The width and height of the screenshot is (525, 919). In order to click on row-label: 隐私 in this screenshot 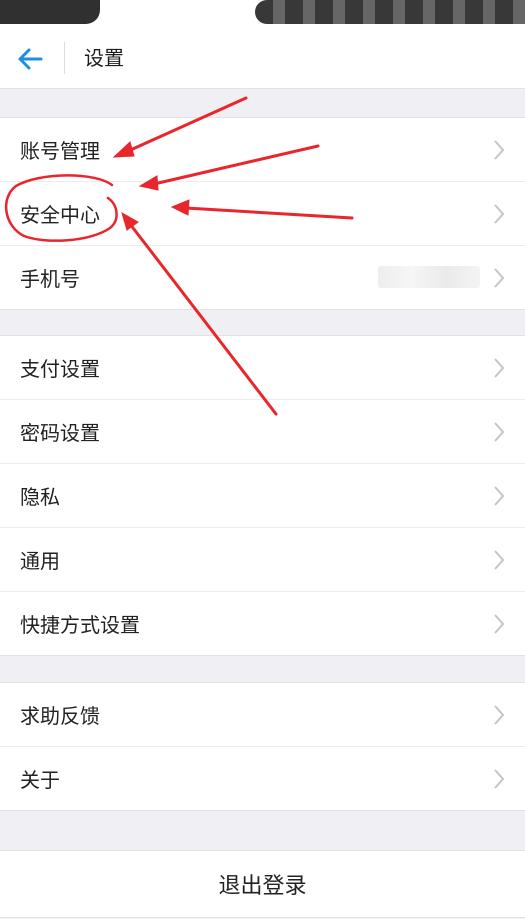, I will do `click(40, 497)`.